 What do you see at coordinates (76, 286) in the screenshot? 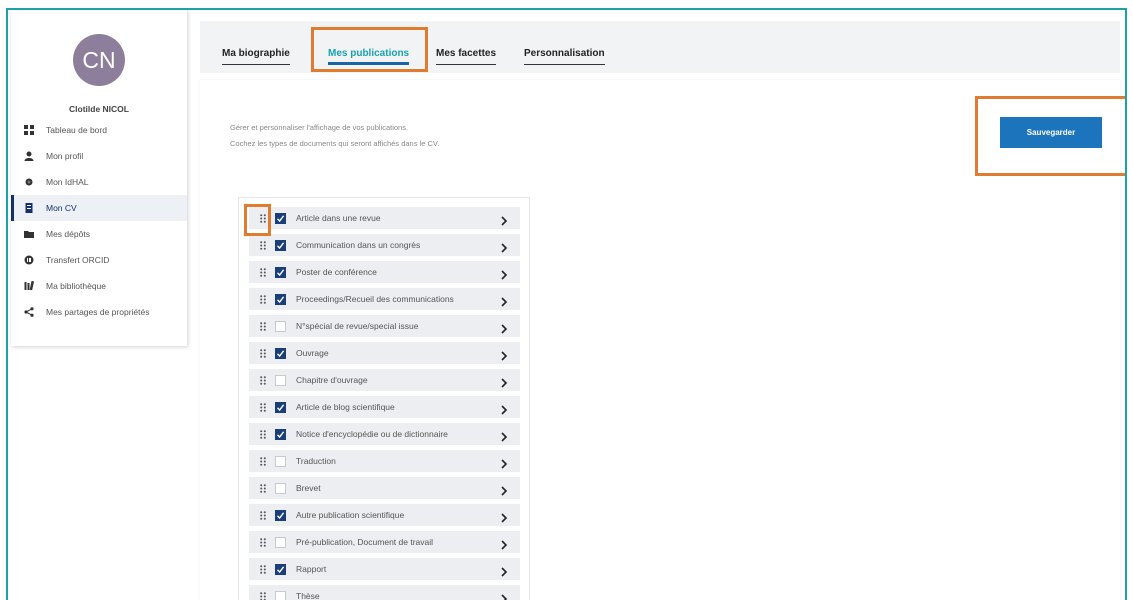
I see `sidebar-item-label: Ma bibliothèque` at bounding box center [76, 286].